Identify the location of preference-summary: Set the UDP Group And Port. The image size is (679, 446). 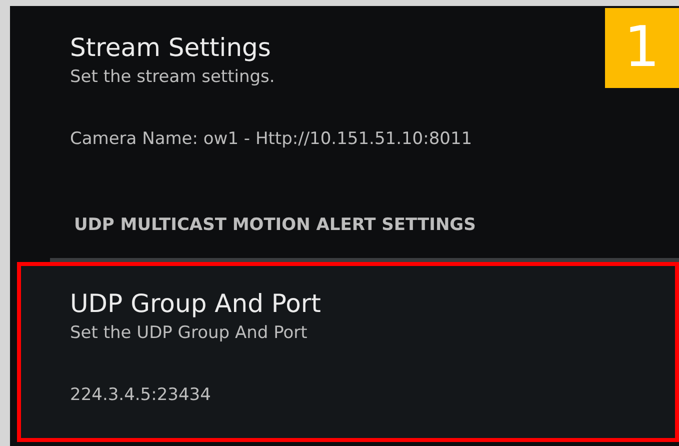
(189, 333).